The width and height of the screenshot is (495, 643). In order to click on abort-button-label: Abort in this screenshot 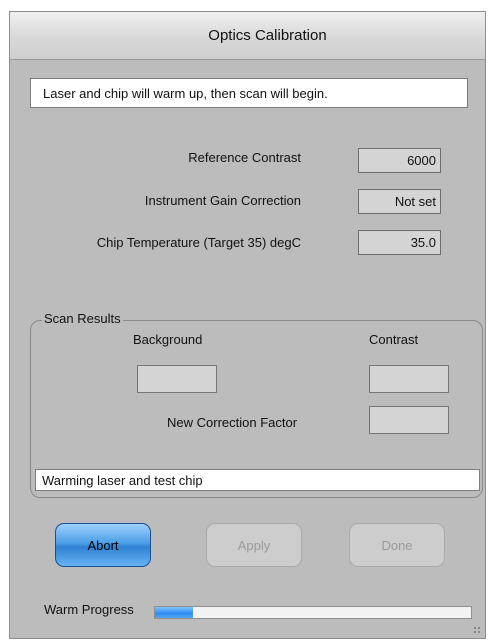, I will do `click(103, 545)`.